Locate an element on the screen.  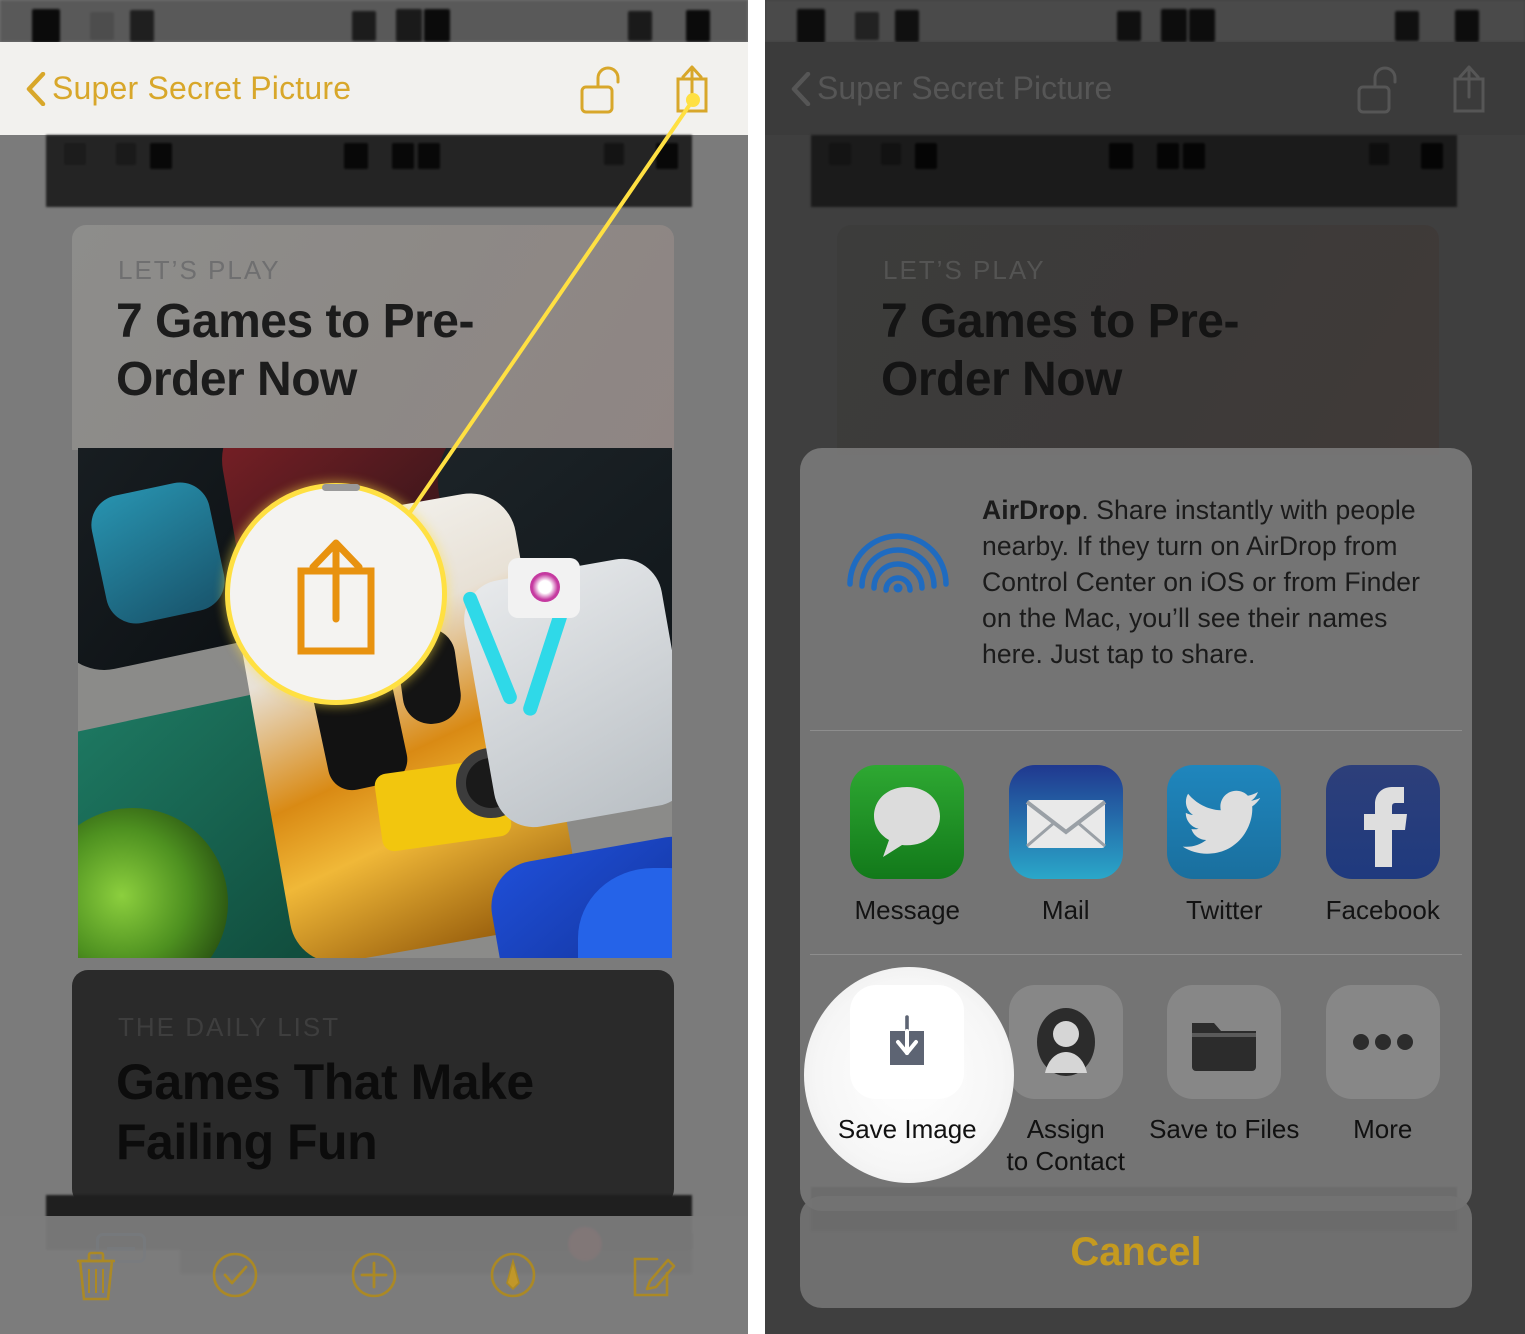
share-app-twitter: Twitter is located at coordinates (1224, 845).